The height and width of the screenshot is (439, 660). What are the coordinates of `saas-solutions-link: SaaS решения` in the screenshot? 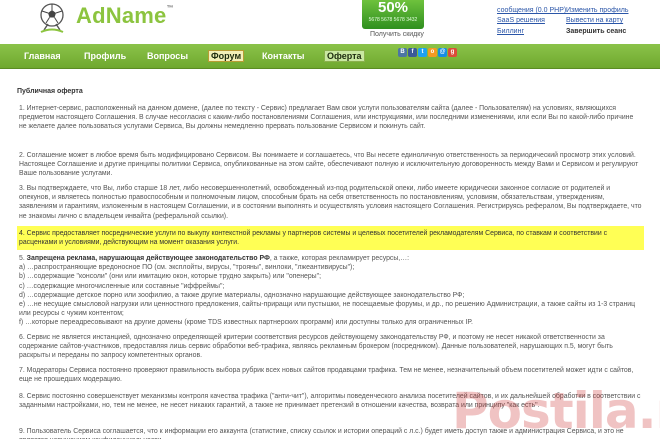 It's located at (521, 20).